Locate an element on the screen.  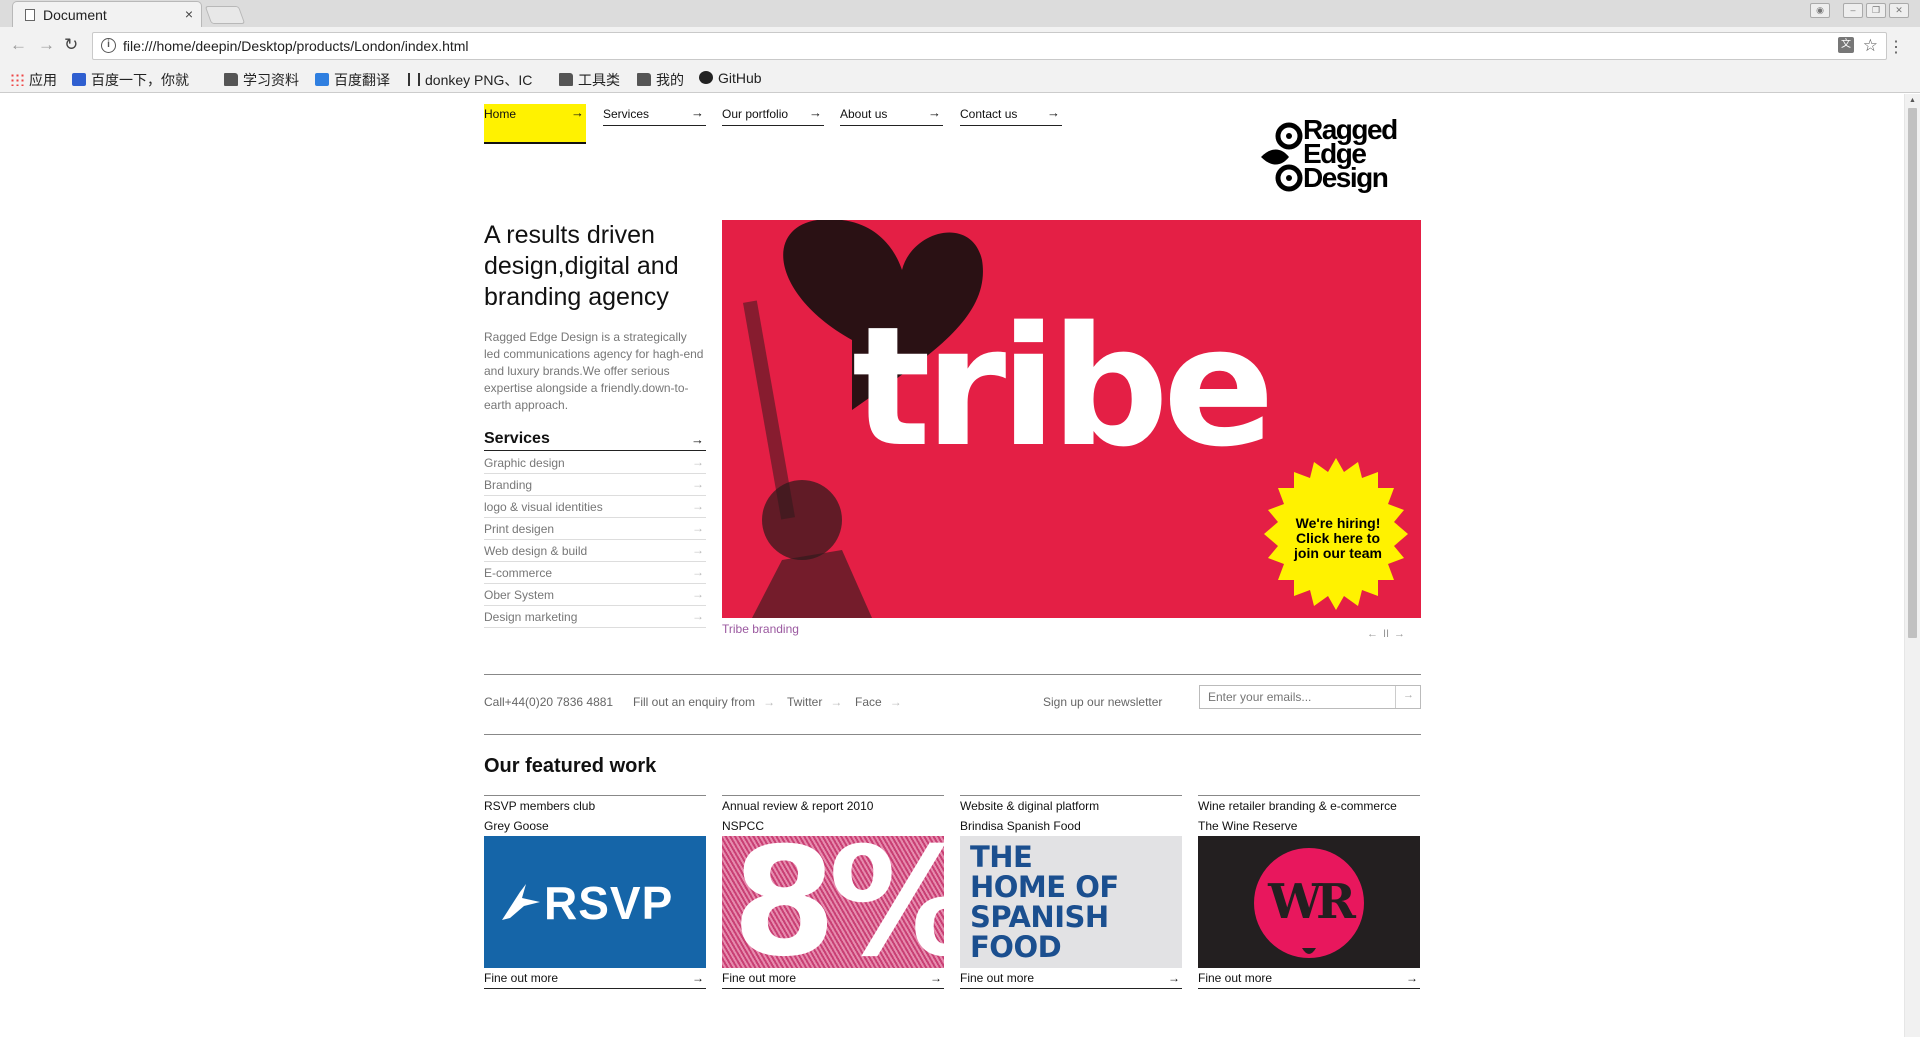
site-logo: Ragged Edge Design is located at coordinates (1340, 156).